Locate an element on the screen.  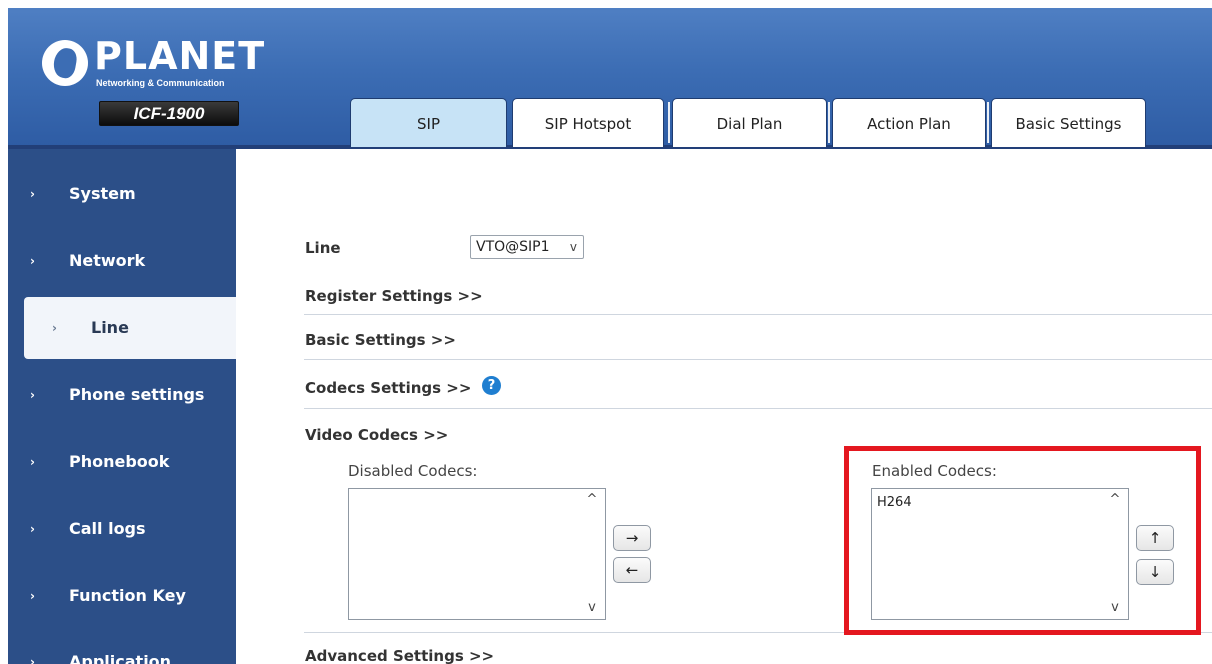
planet-logo-icon is located at coordinates (65, 63).